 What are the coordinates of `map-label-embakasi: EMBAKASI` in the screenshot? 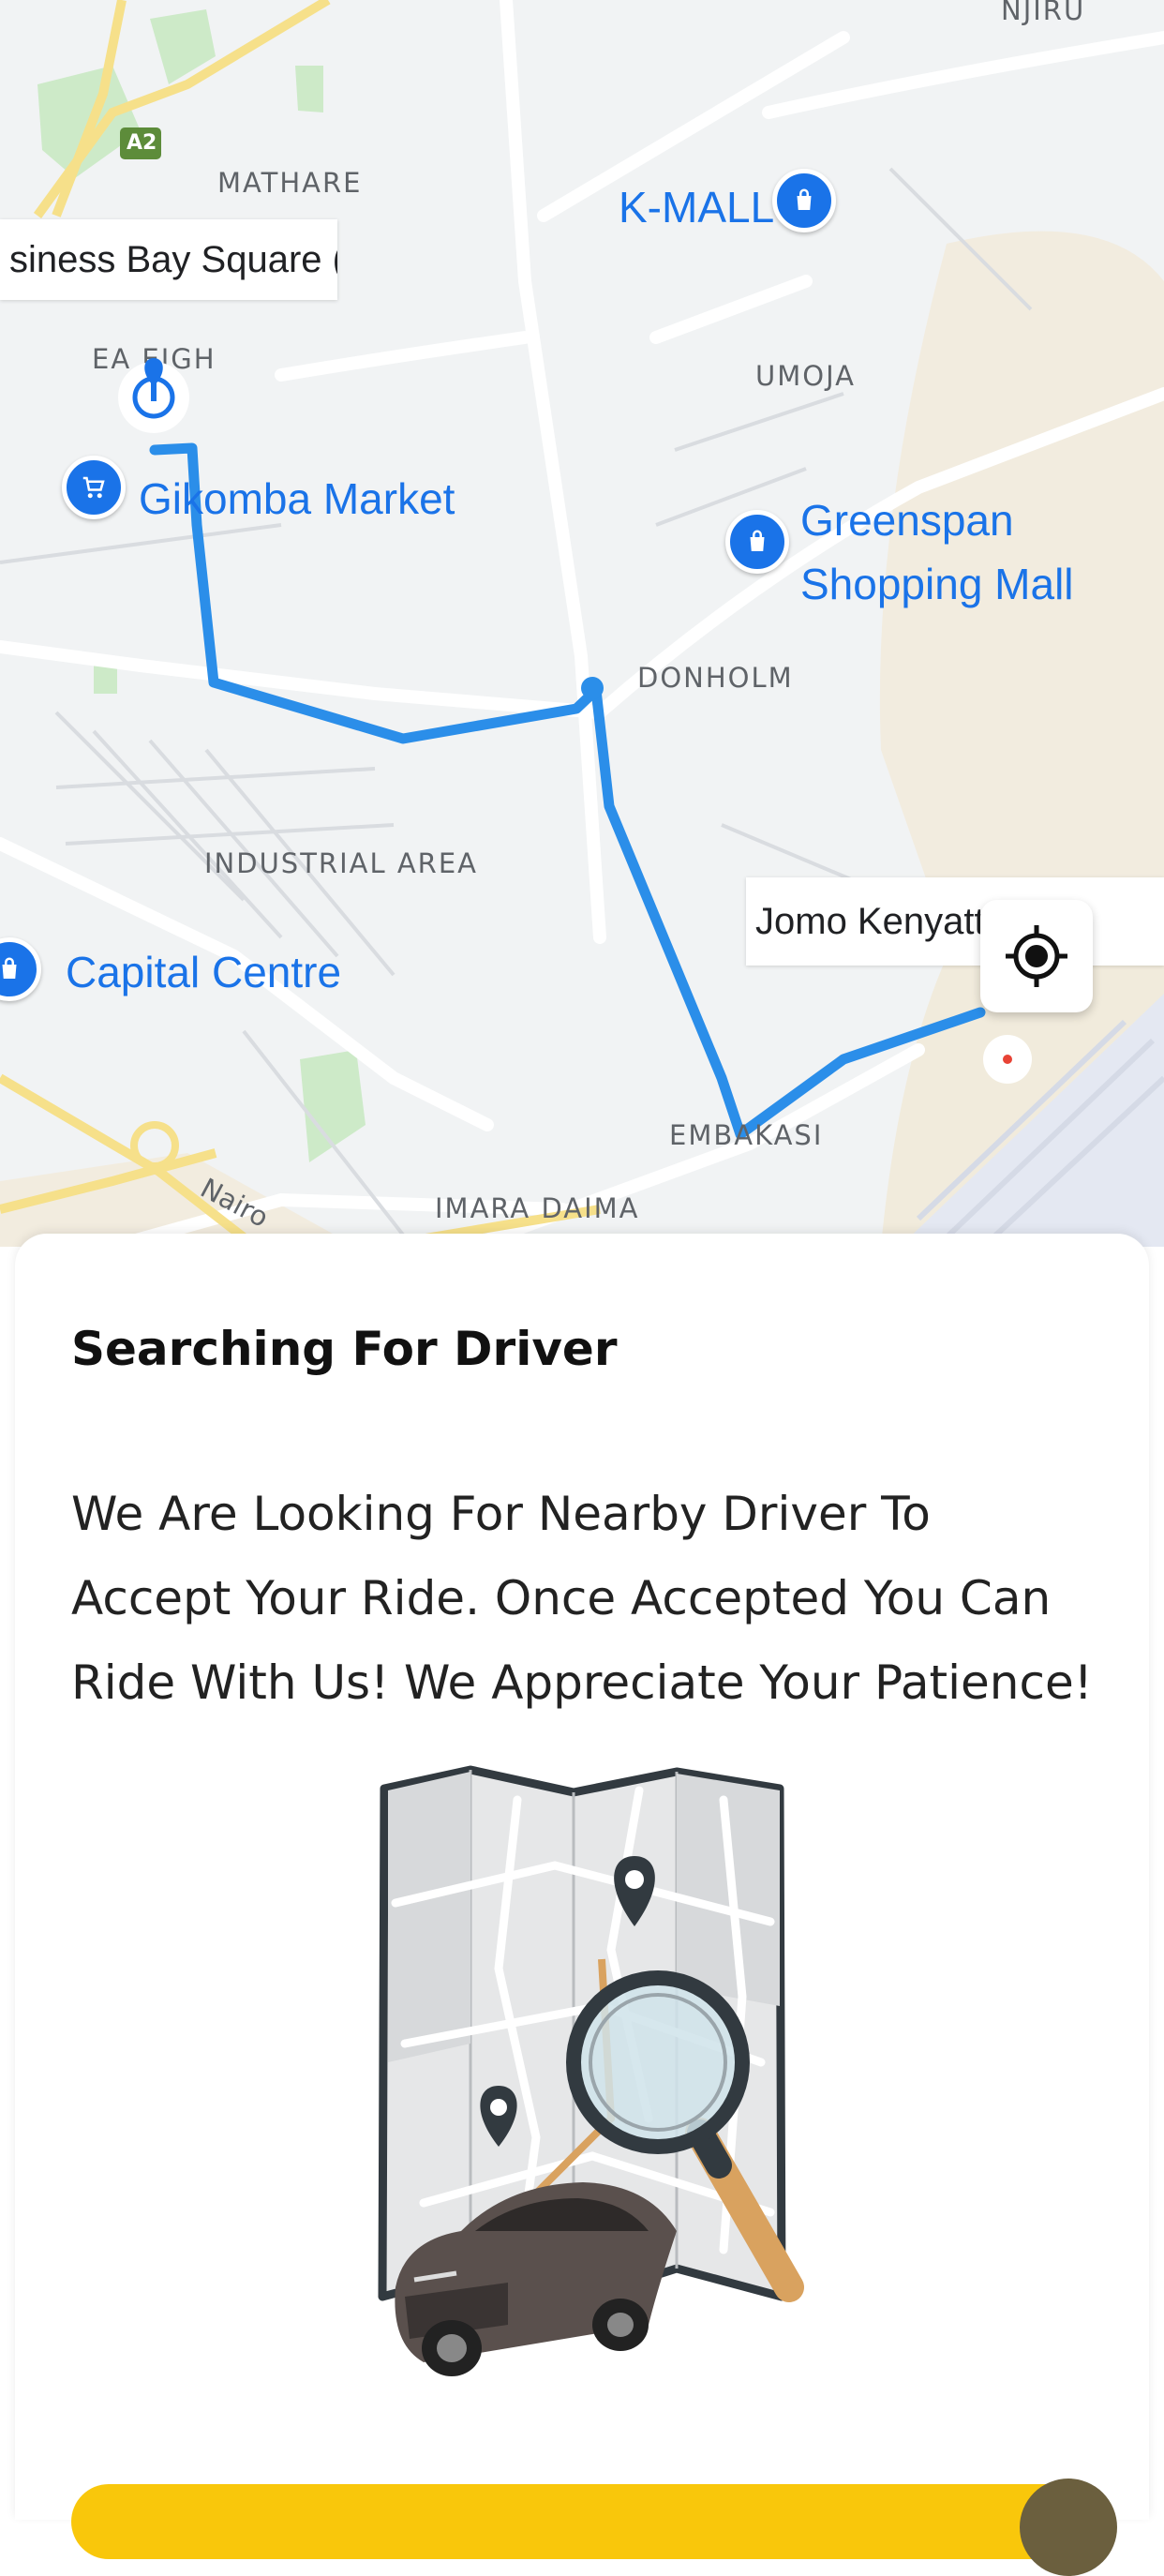 It's located at (747, 1135).